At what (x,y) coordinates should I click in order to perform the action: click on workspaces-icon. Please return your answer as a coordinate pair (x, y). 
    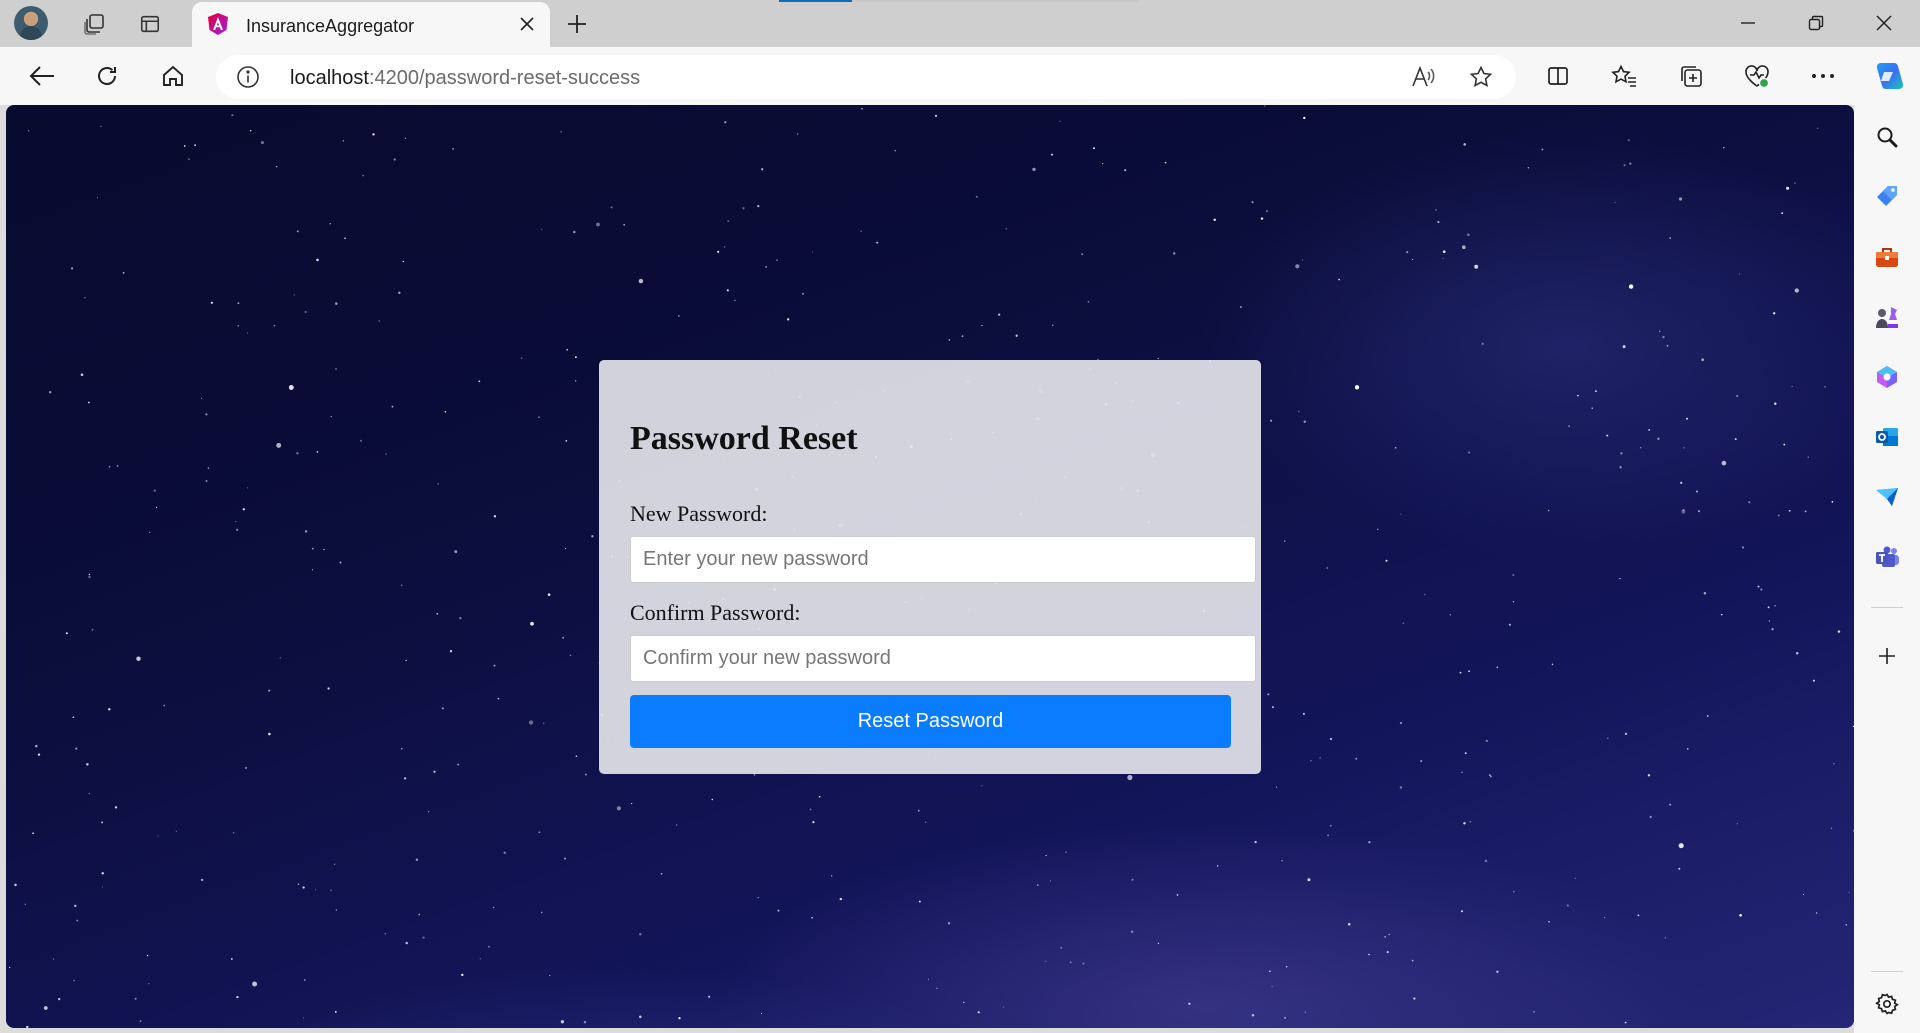
    Looking at the image, I should click on (94, 24).